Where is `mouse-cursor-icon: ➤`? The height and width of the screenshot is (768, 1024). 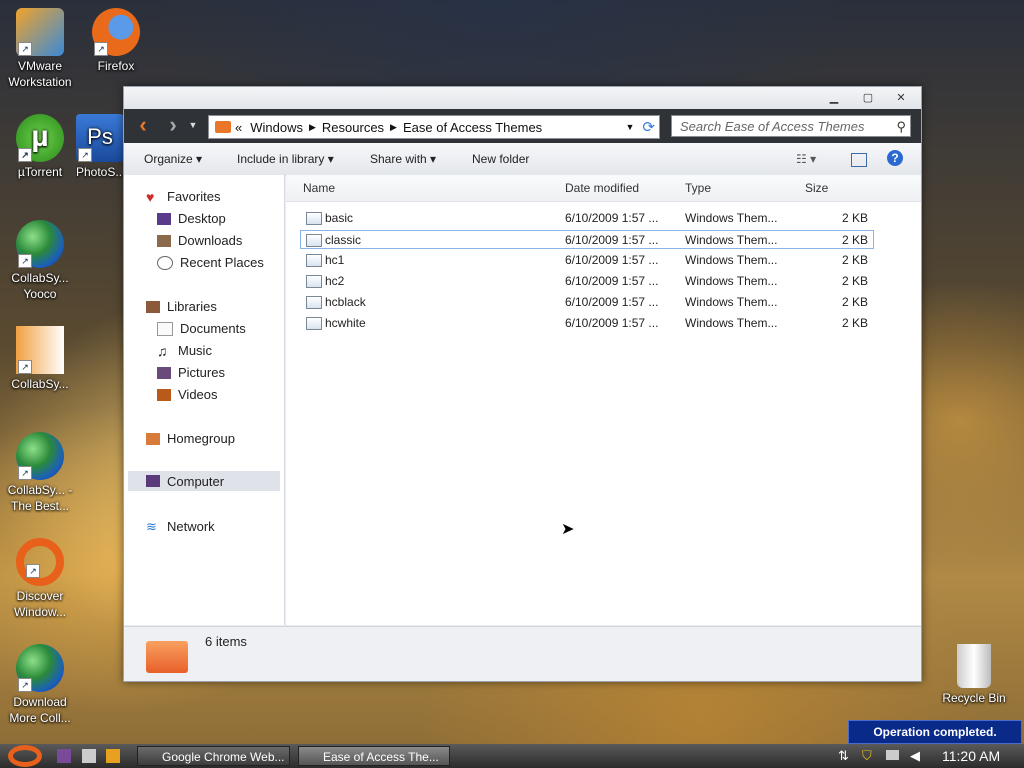 mouse-cursor-icon: ➤ is located at coordinates (568, 529).